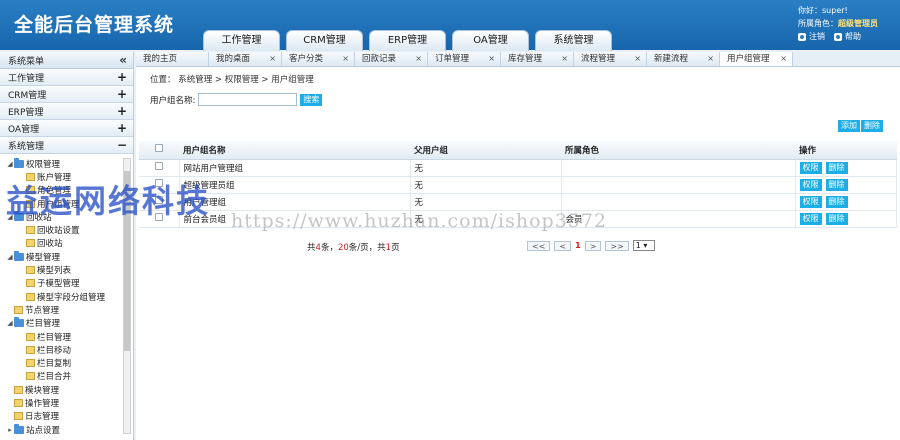 The height and width of the screenshot is (440, 900). I want to click on sidebar-group-label: CRM管理, so click(27, 95).